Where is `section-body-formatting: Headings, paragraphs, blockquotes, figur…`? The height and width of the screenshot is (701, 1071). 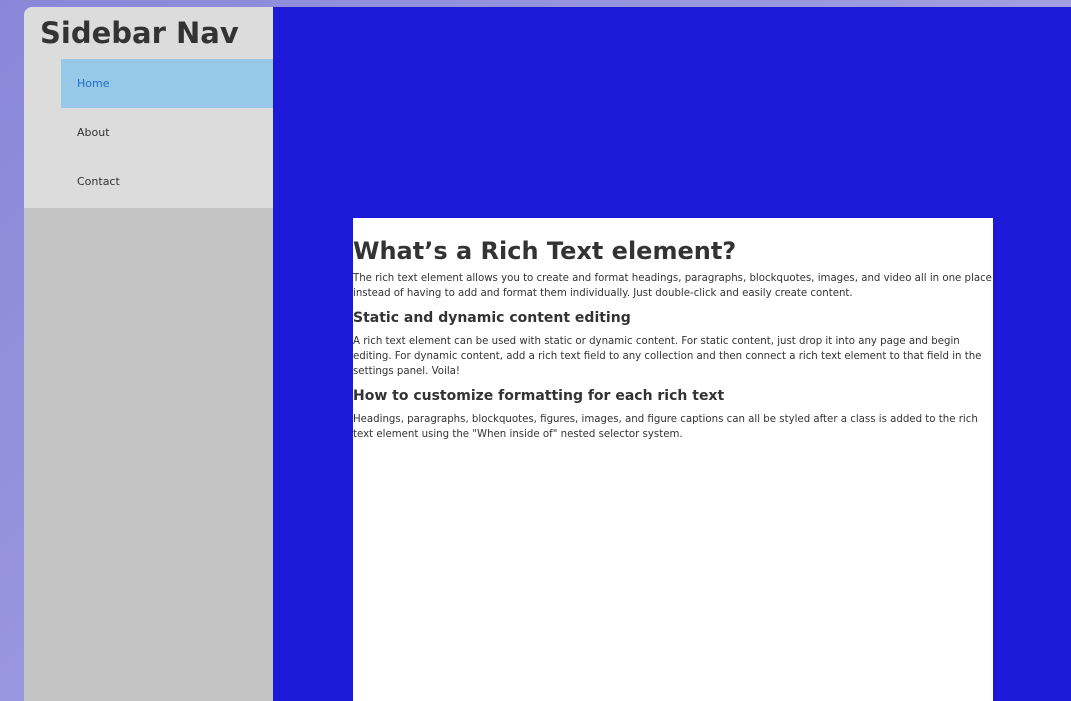
section-body-formatting: Headings, paragraphs, blockquotes, figur… is located at coordinates (665, 427).